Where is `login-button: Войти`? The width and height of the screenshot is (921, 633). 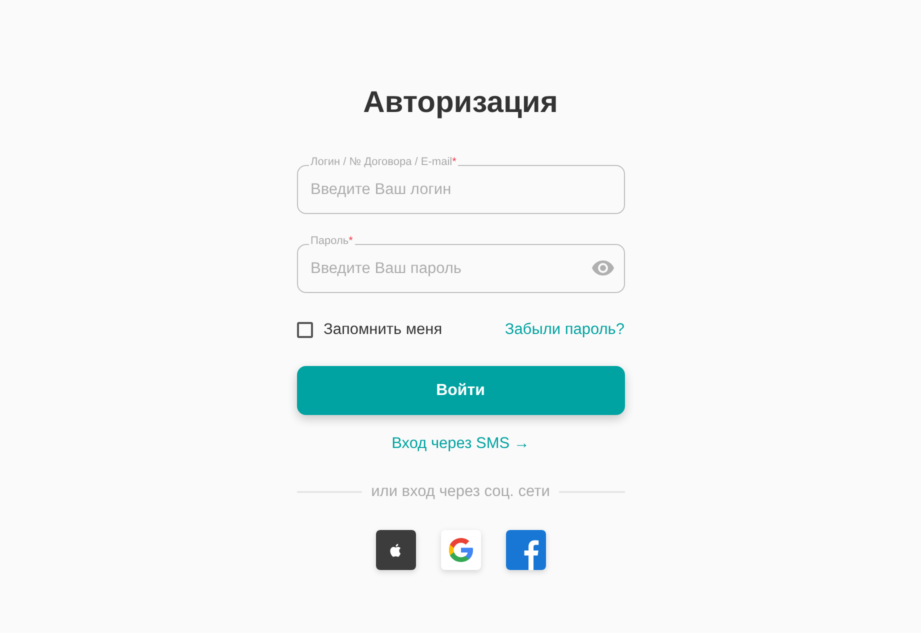
login-button: Войти is located at coordinates (460, 390).